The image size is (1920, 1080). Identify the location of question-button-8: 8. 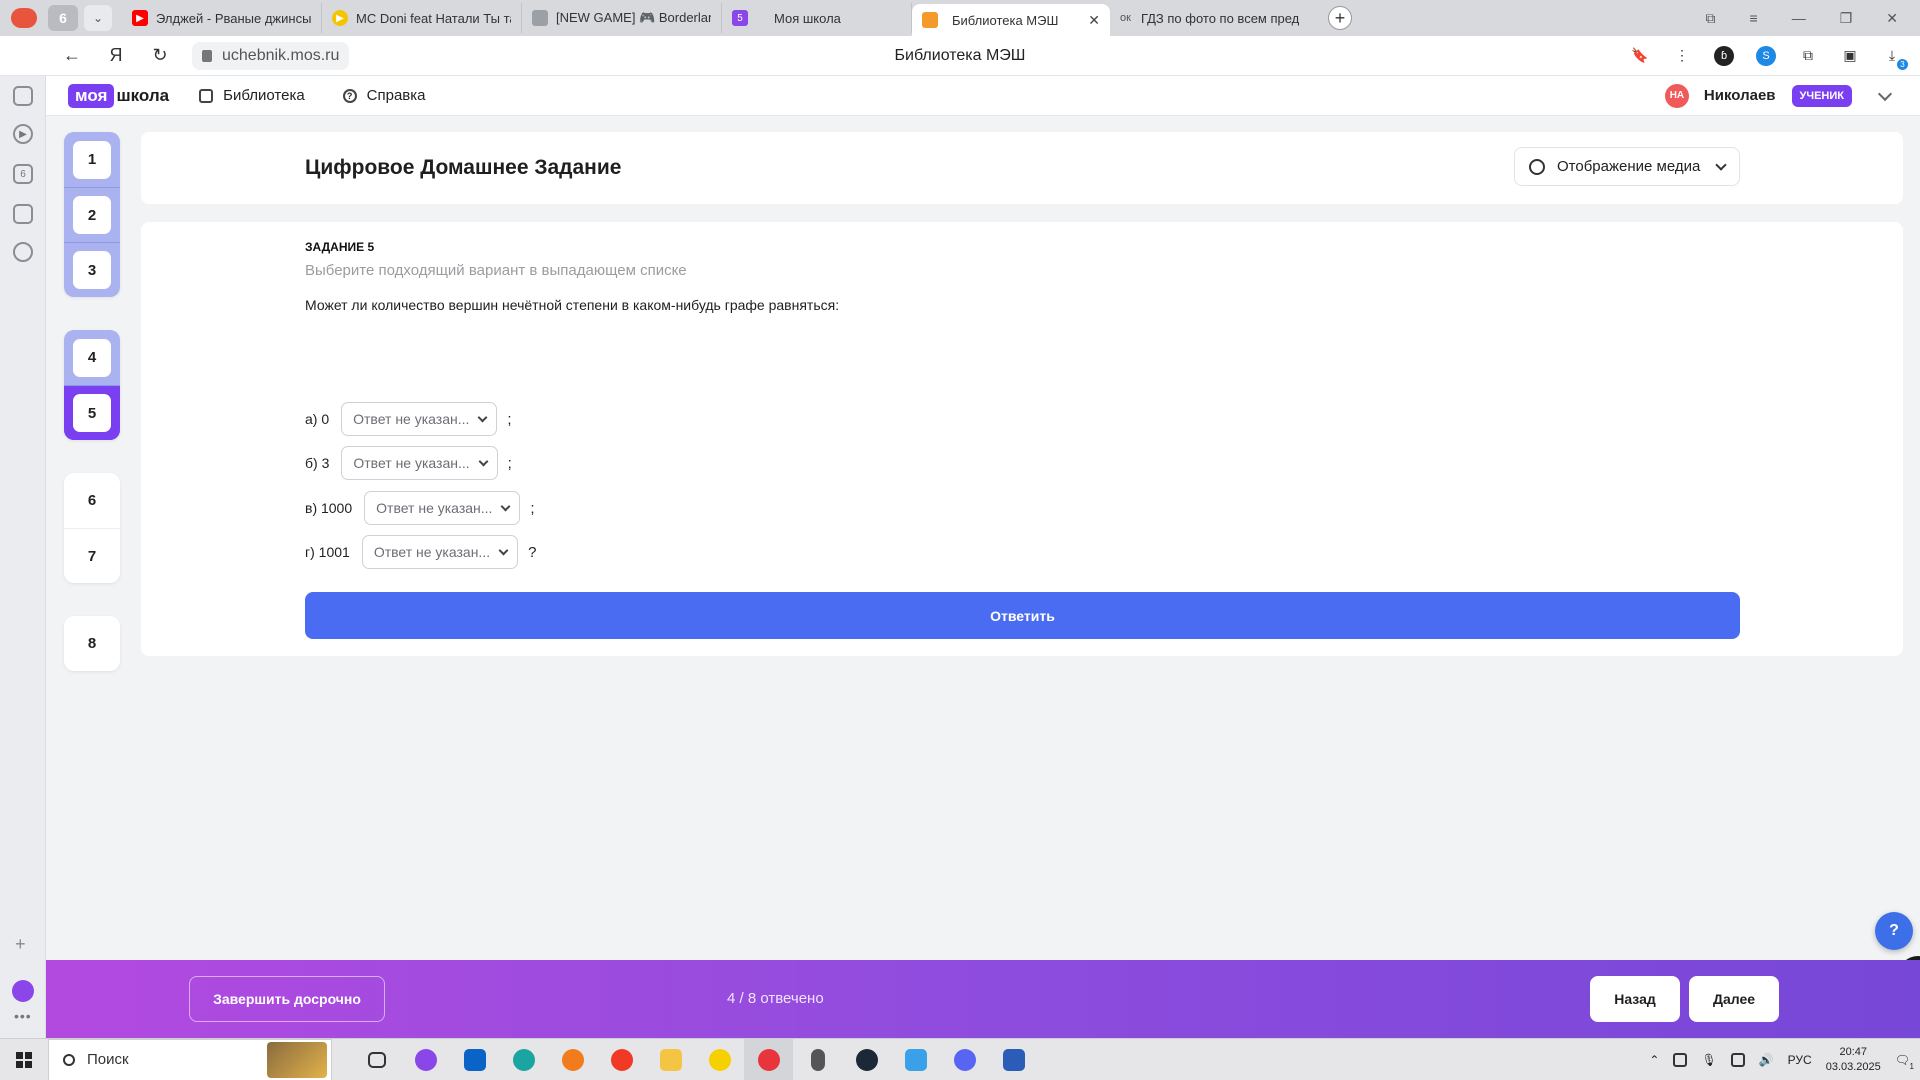
(92, 643).